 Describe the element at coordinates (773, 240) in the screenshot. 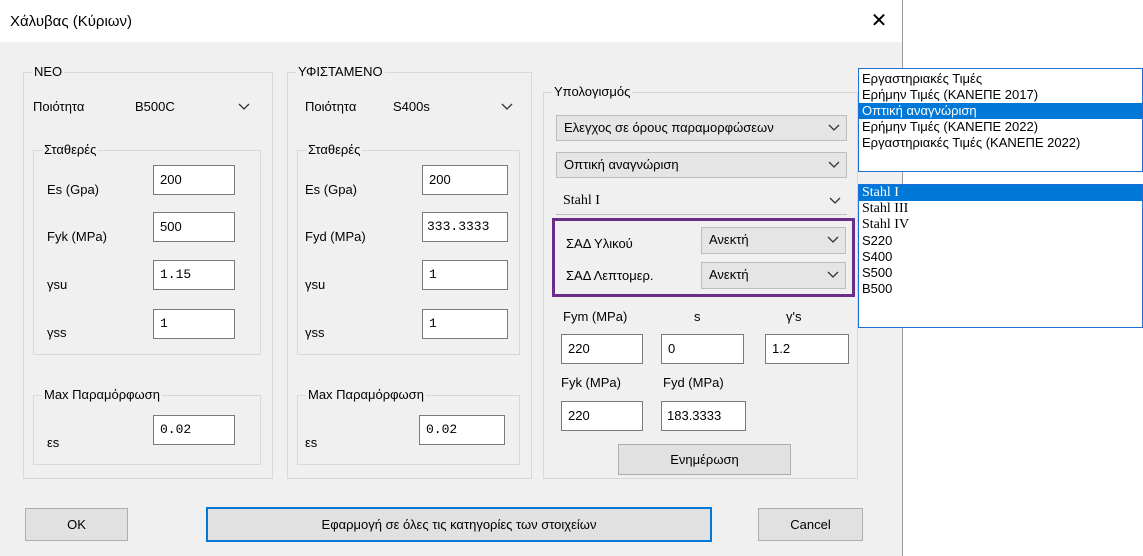

I see `sad-material-select: Ανεκτή` at that location.